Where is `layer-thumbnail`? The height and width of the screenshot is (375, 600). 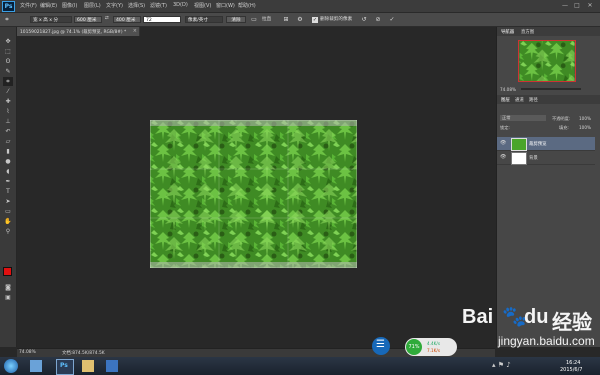 layer-thumbnail is located at coordinates (519, 158).